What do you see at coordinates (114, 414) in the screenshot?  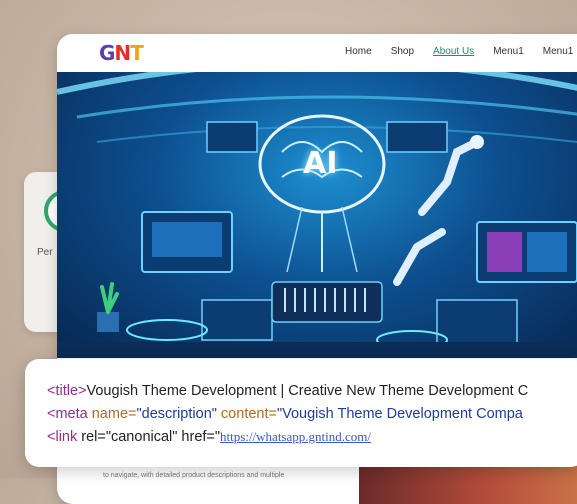 I see `meta-name-attr: name=` at bounding box center [114, 414].